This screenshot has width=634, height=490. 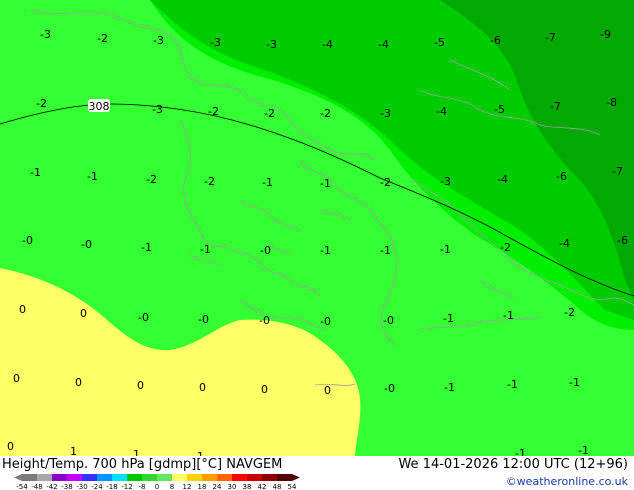 What do you see at coordinates (292, 486) in the screenshot?
I see `legend-tick-label: 54` at bounding box center [292, 486].